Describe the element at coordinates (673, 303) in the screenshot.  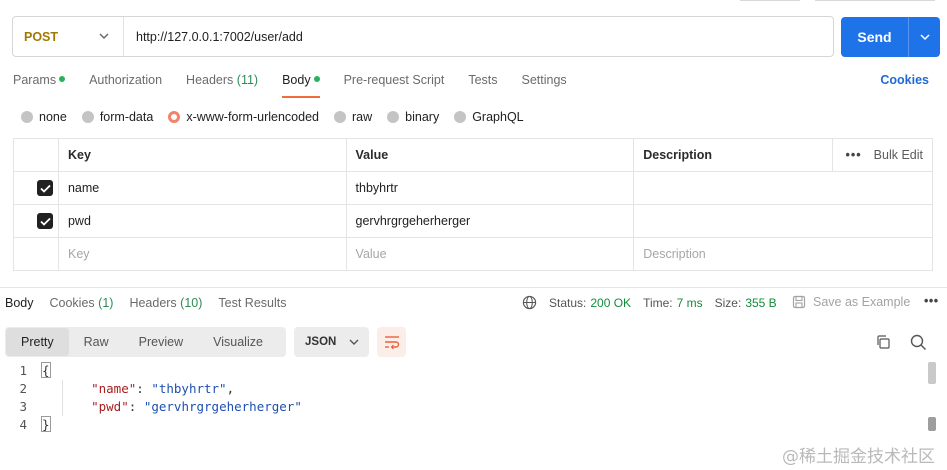
I see `time-info: Time: 7 ms` at that location.